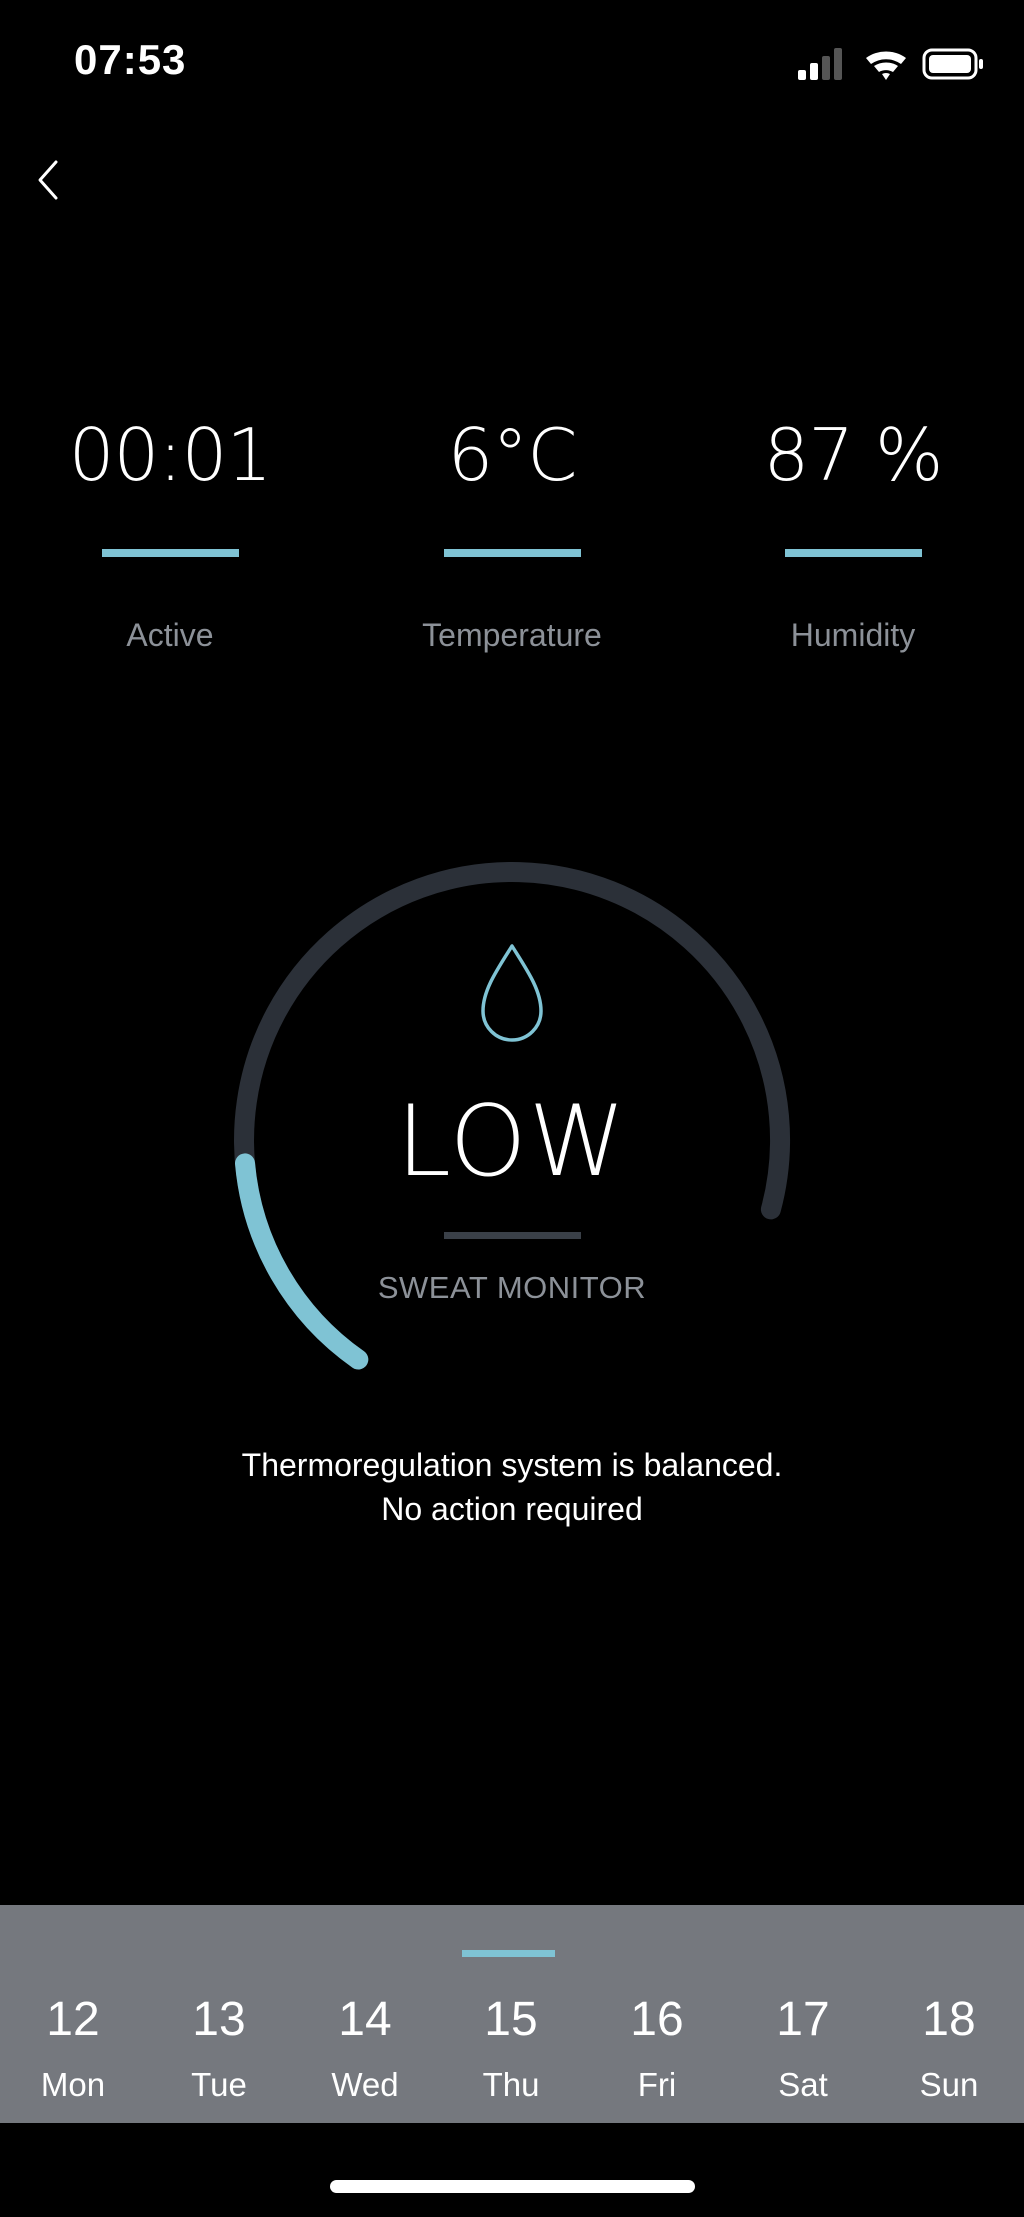  Describe the element at coordinates (512, 1142) in the screenshot. I see `sweat-level: LOW` at that location.